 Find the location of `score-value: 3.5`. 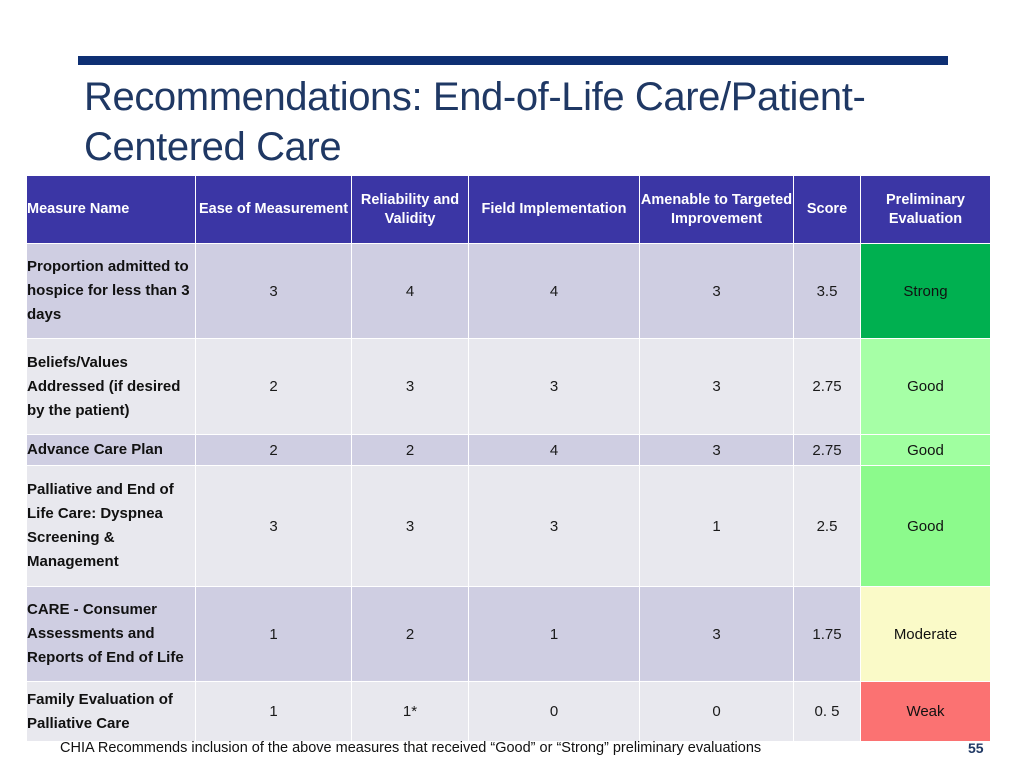

score-value: 3.5 is located at coordinates (827, 291).